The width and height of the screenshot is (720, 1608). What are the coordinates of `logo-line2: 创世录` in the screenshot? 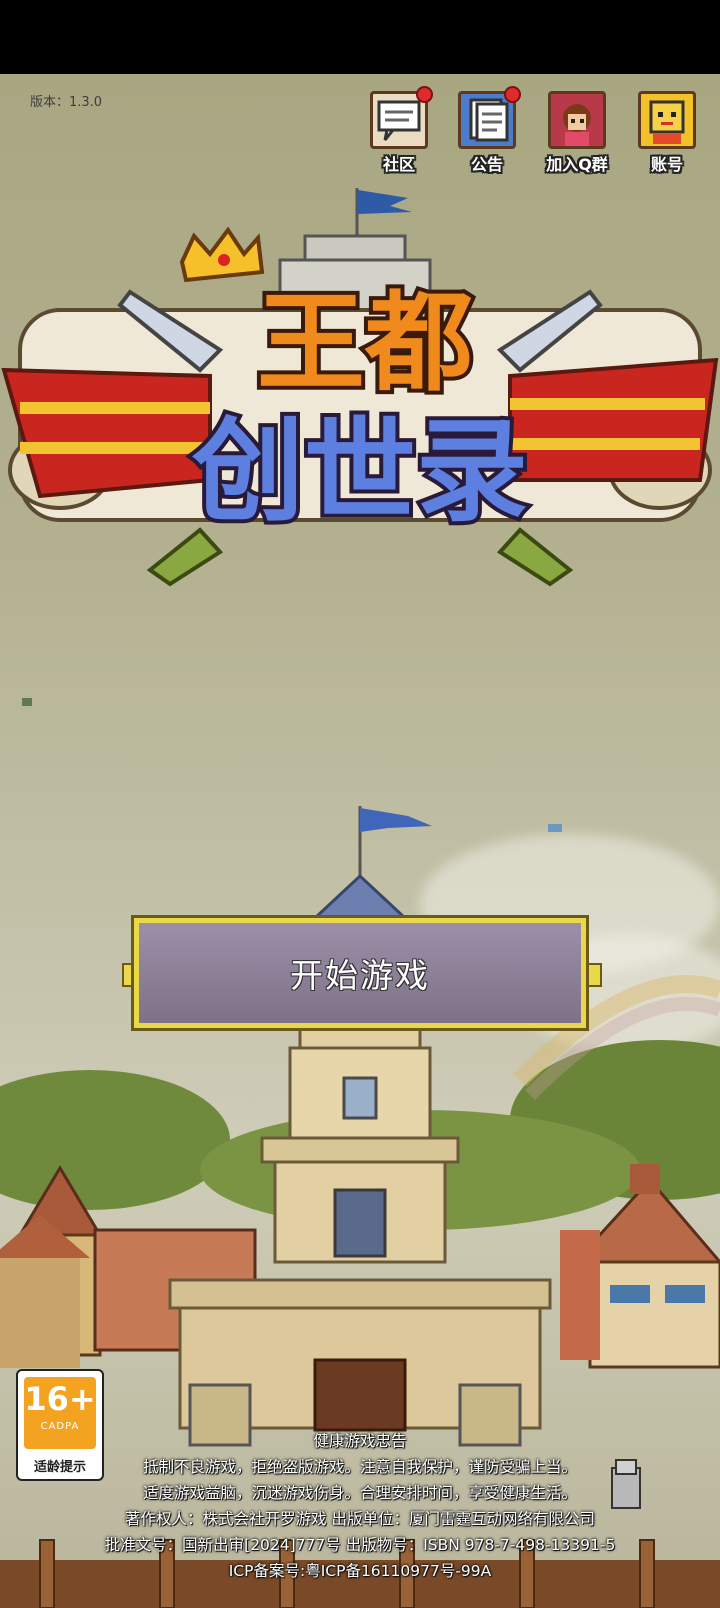 It's located at (360, 472).